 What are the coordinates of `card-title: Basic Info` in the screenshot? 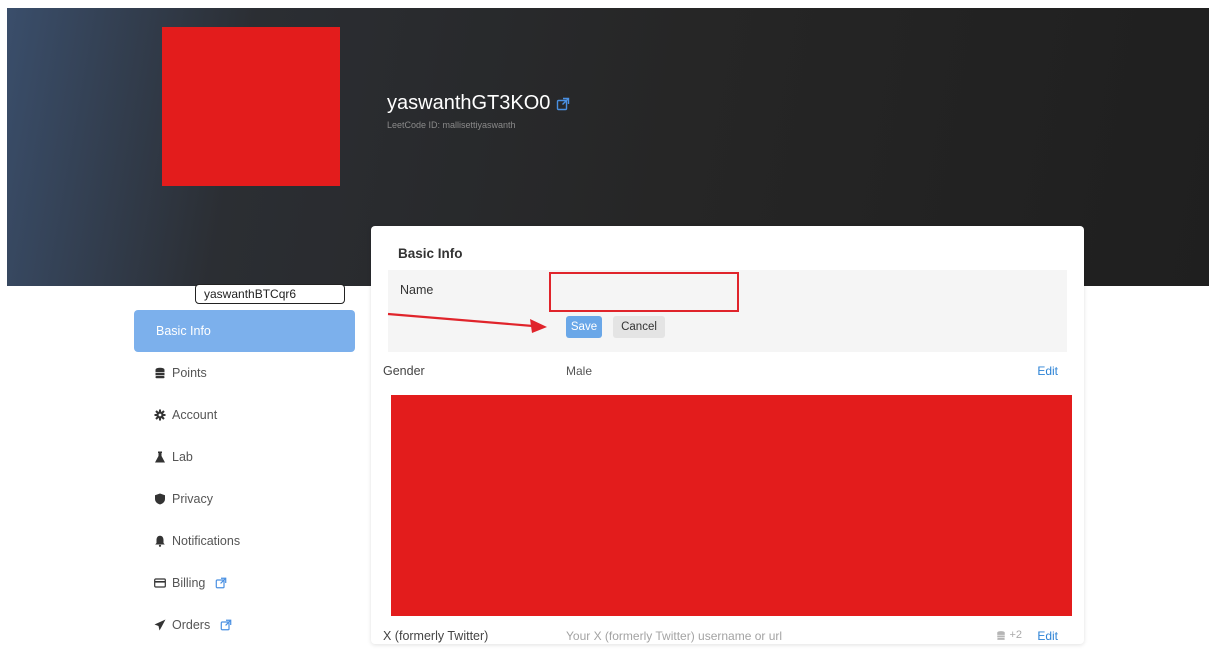 It's located at (430, 253).